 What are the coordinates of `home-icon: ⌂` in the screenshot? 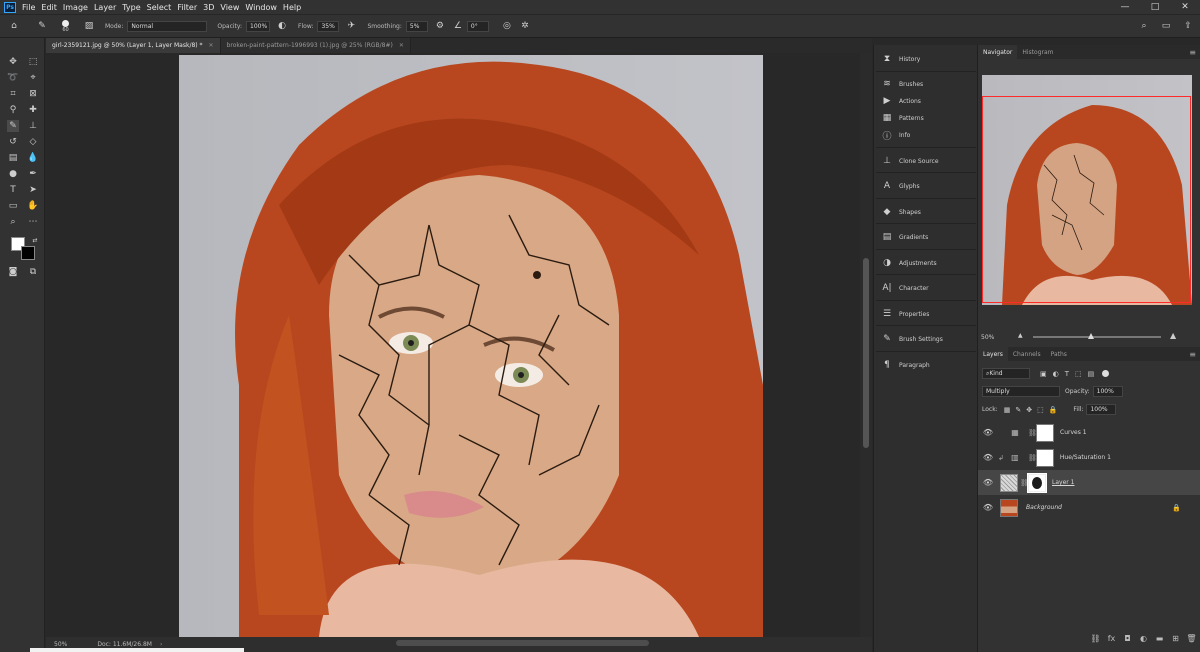 It's located at (14, 26).